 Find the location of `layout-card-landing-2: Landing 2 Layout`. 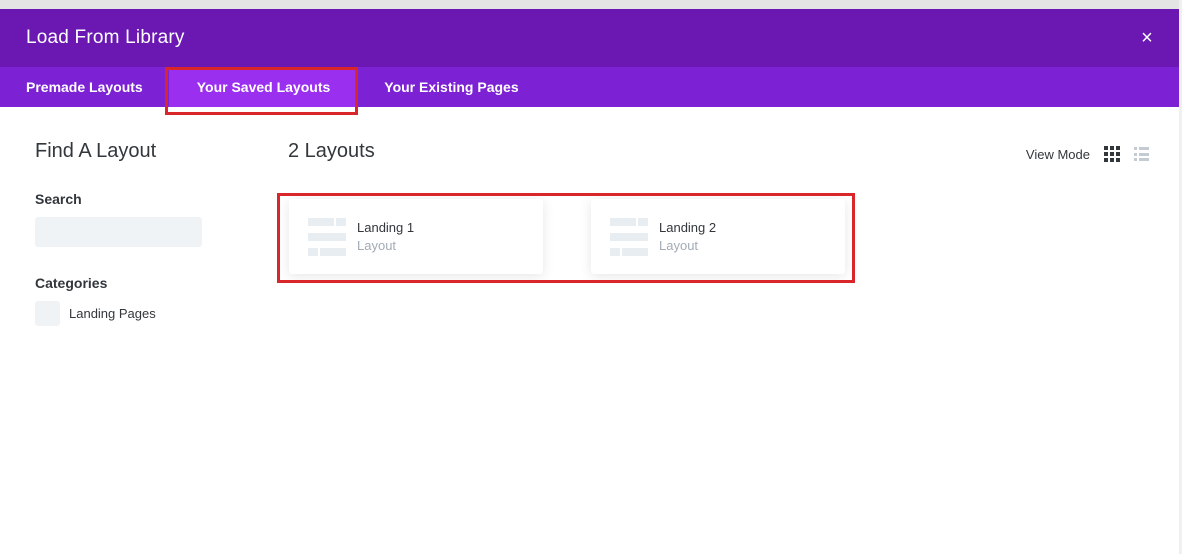

layout-card-landing-2: Landing 2 Layout is located at coordinates (718, 236).